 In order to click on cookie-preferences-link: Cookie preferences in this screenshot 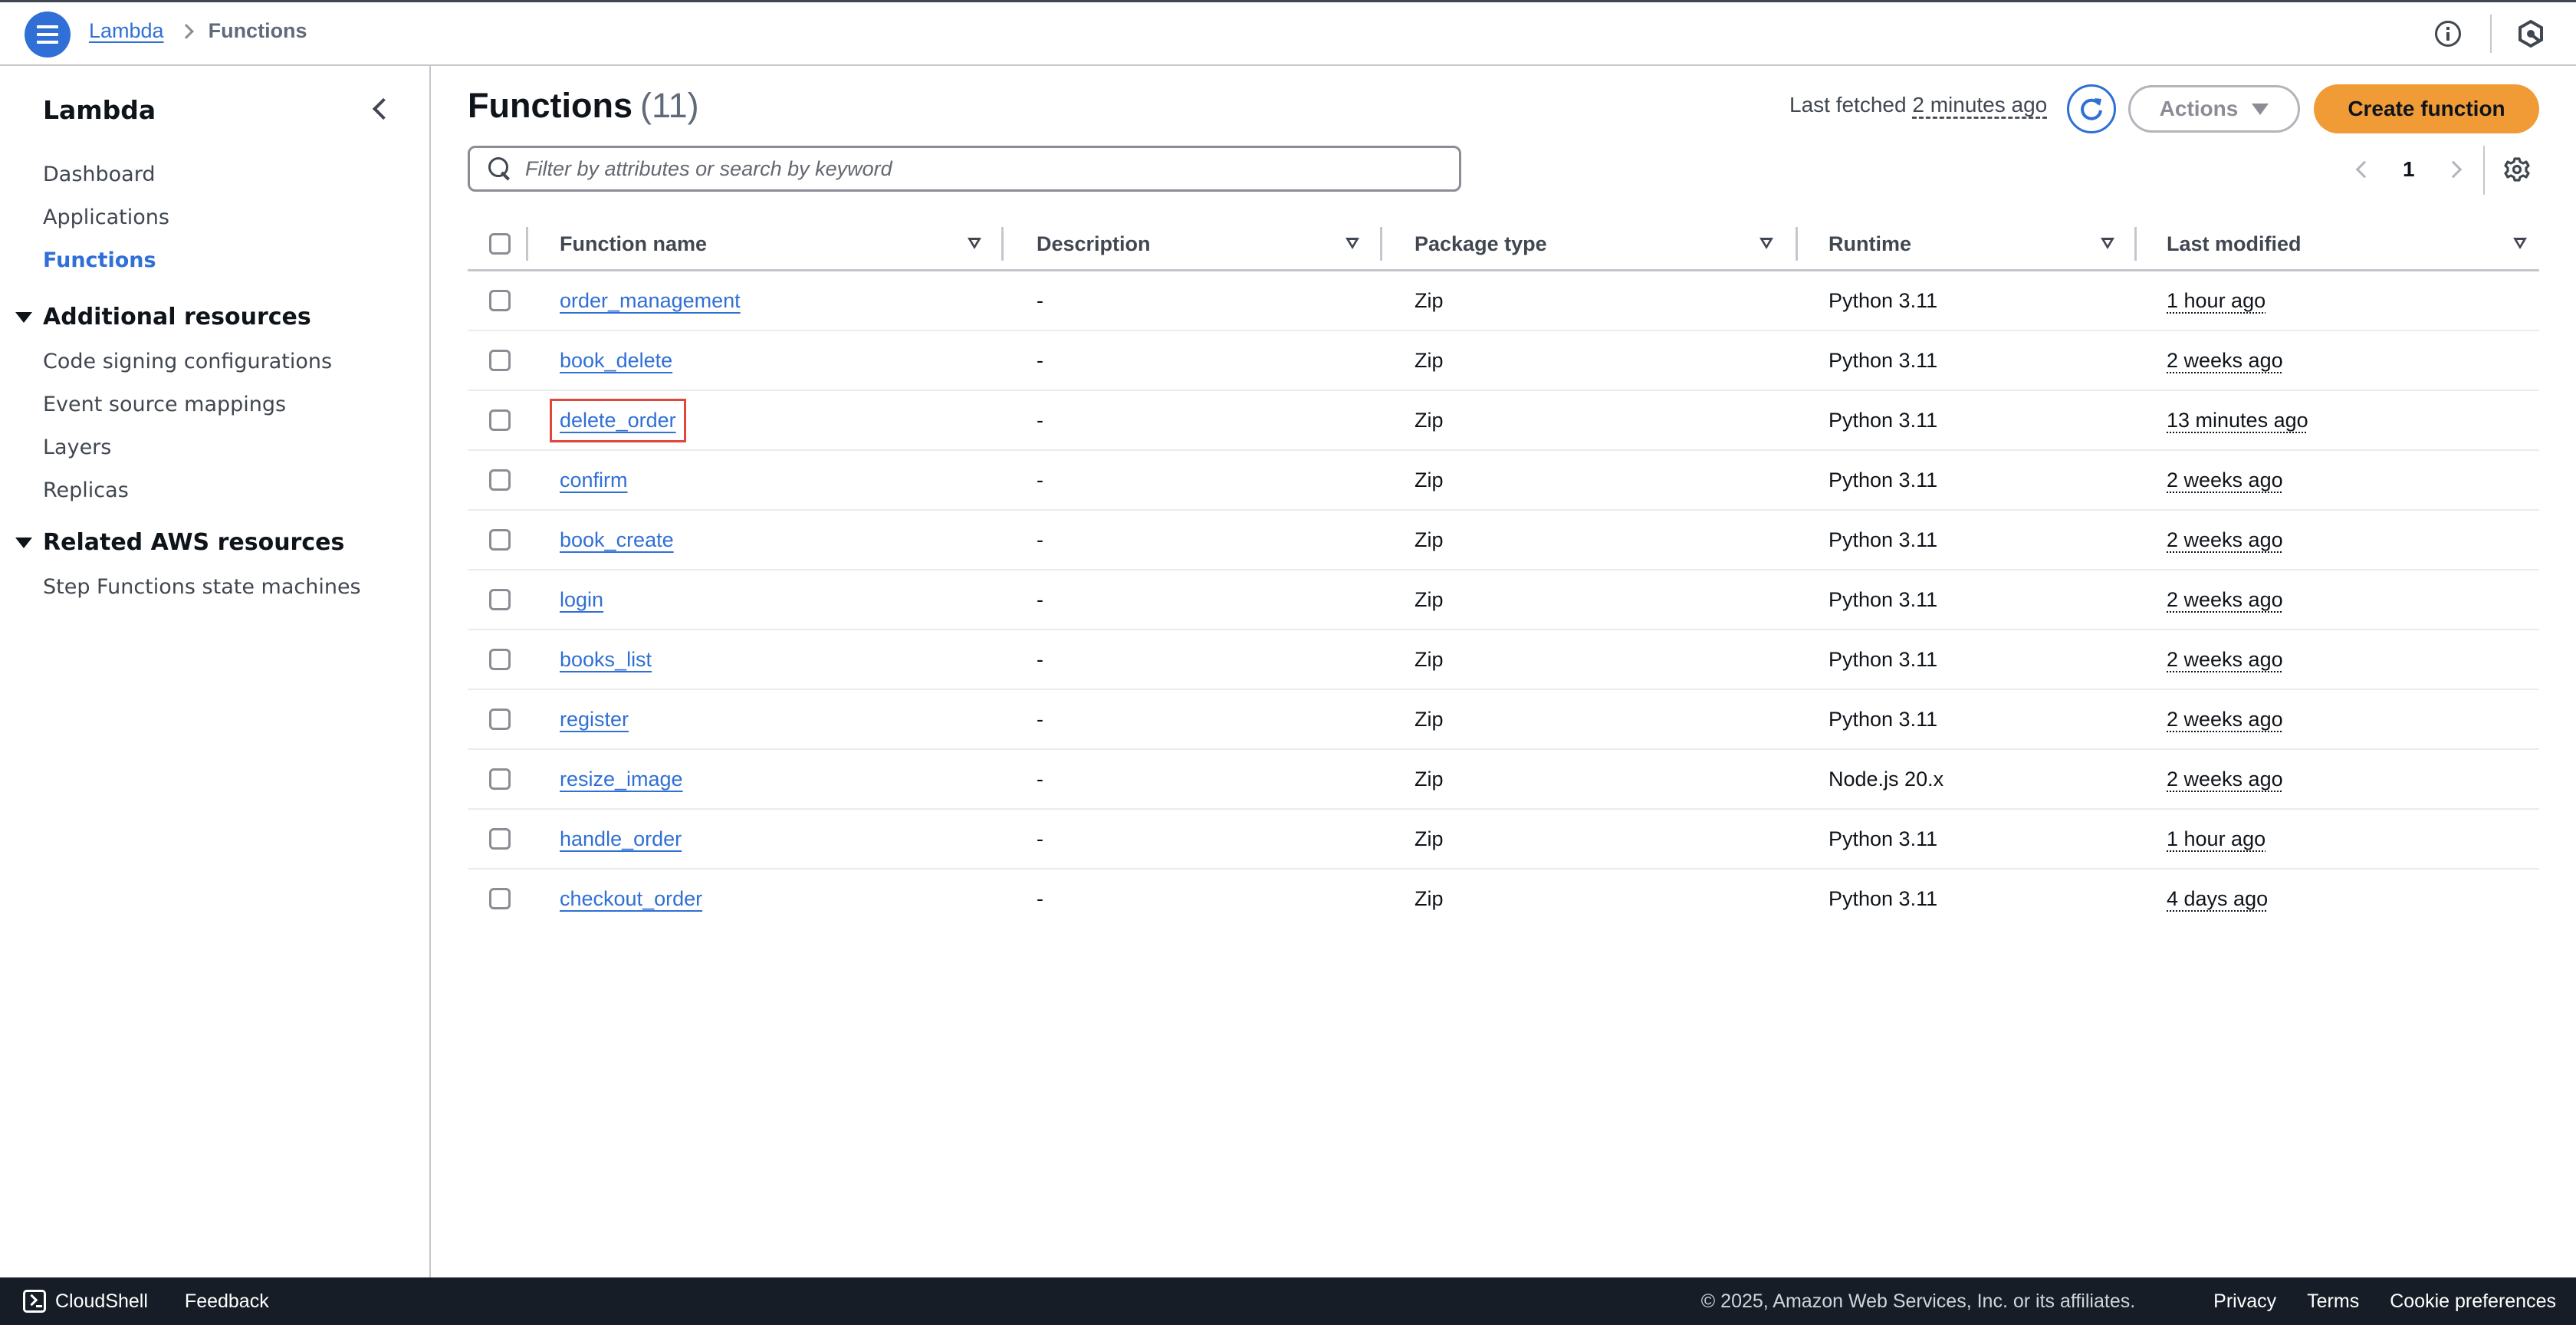, I will do `click(2473, 1301)`.